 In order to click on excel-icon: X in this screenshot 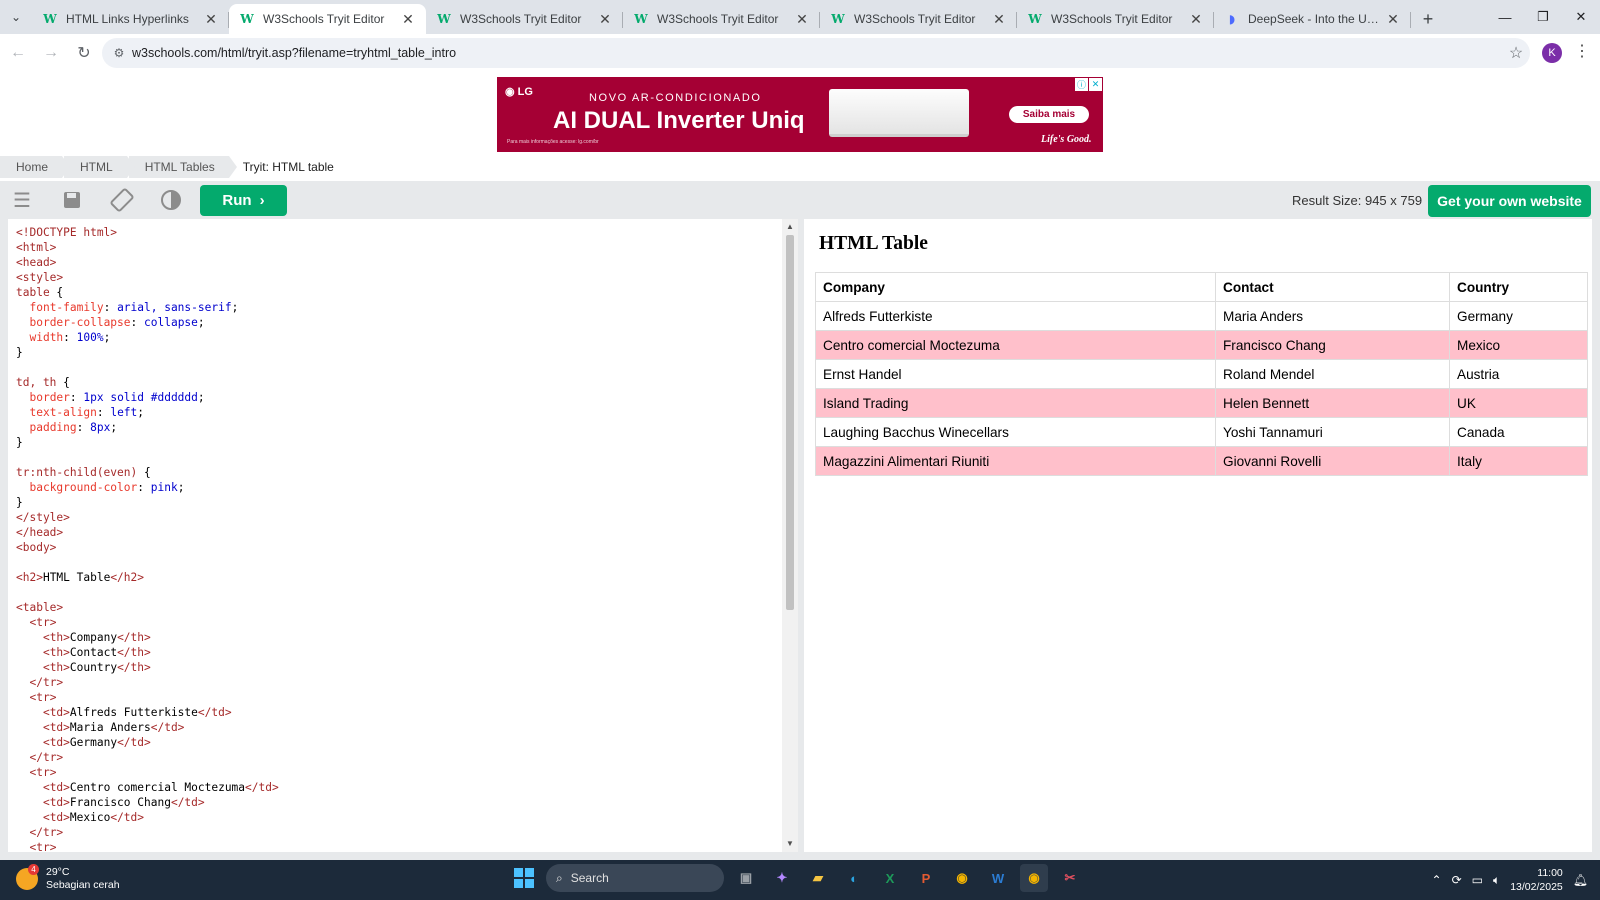, I will do `click(890, 878)`.